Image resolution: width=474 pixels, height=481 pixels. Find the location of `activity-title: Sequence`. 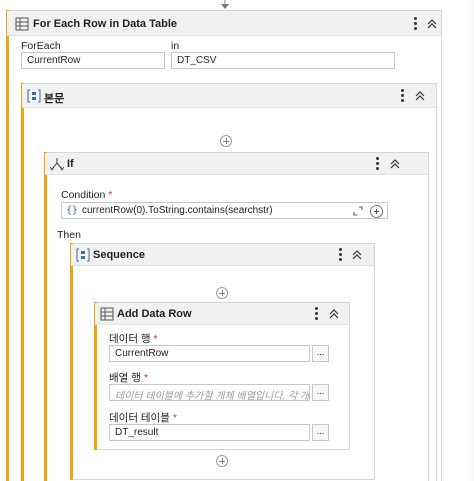

activity-title: Sequence is located at coordinates (119, 255).